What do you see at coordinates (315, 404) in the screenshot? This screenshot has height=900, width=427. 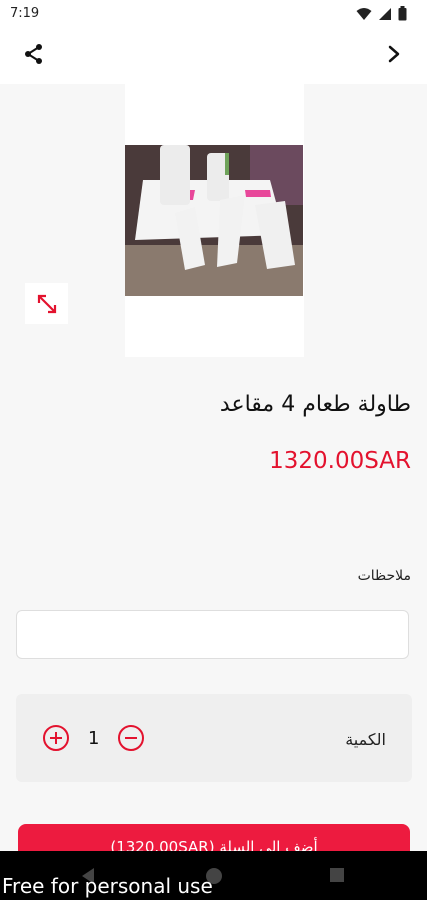 I see `product-title: طاولة طعام 4 مقاعد` at bounding box center [315, 404].